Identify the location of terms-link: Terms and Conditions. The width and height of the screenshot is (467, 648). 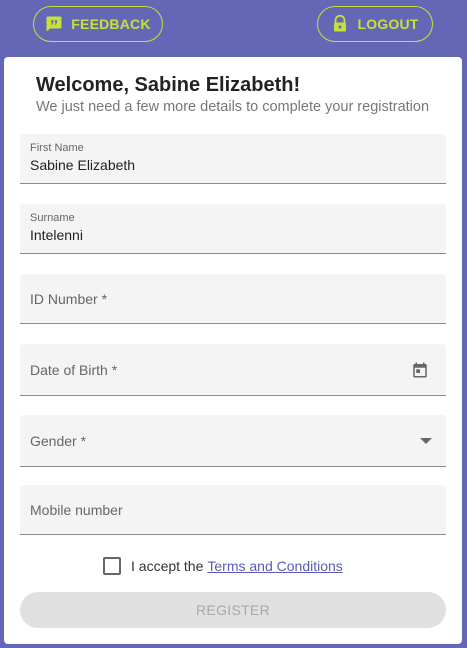
(274, 566).